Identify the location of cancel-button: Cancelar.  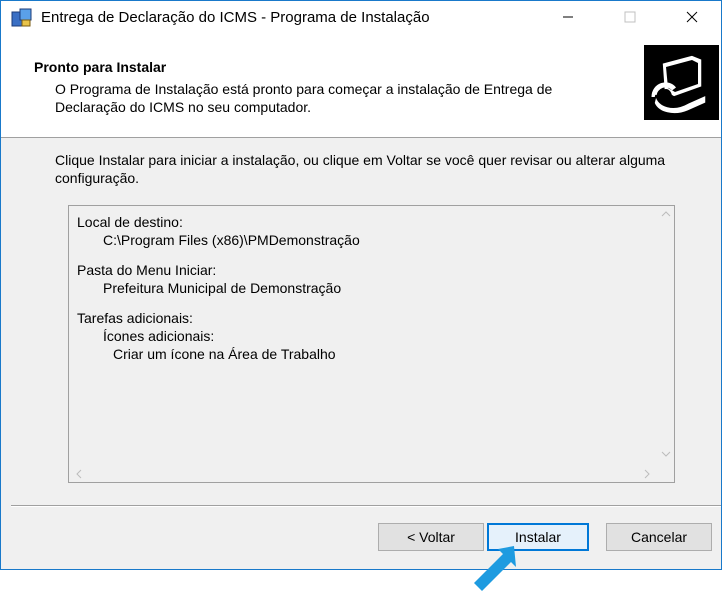
(659, 537).